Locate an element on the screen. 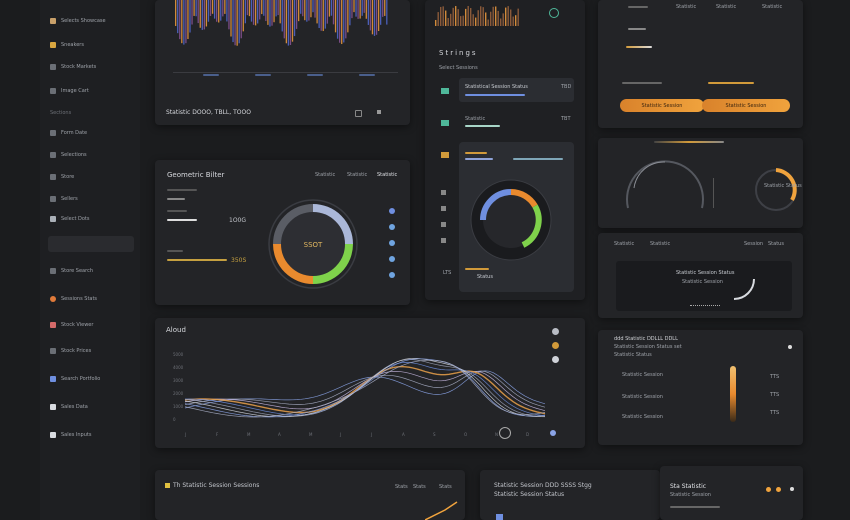 Image resolution: width=850 pixels, height=520 pixels. list-icon is located at coordinates (53, 155).